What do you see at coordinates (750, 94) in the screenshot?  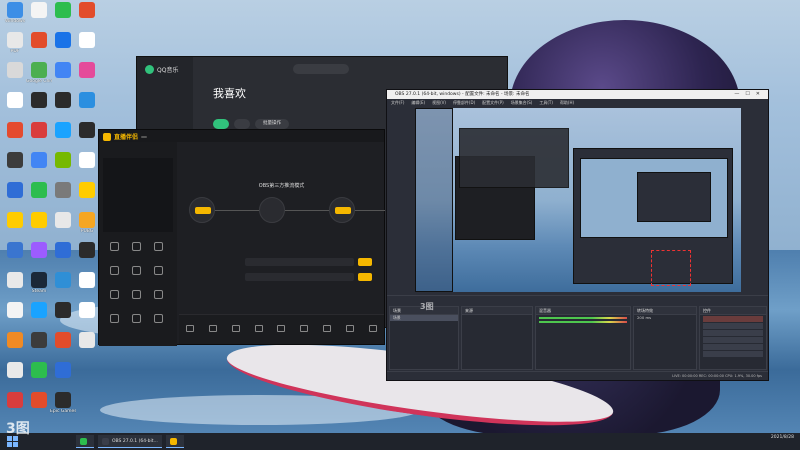 I see `window-controls: —☐✕` at bounding box center [750, 94].